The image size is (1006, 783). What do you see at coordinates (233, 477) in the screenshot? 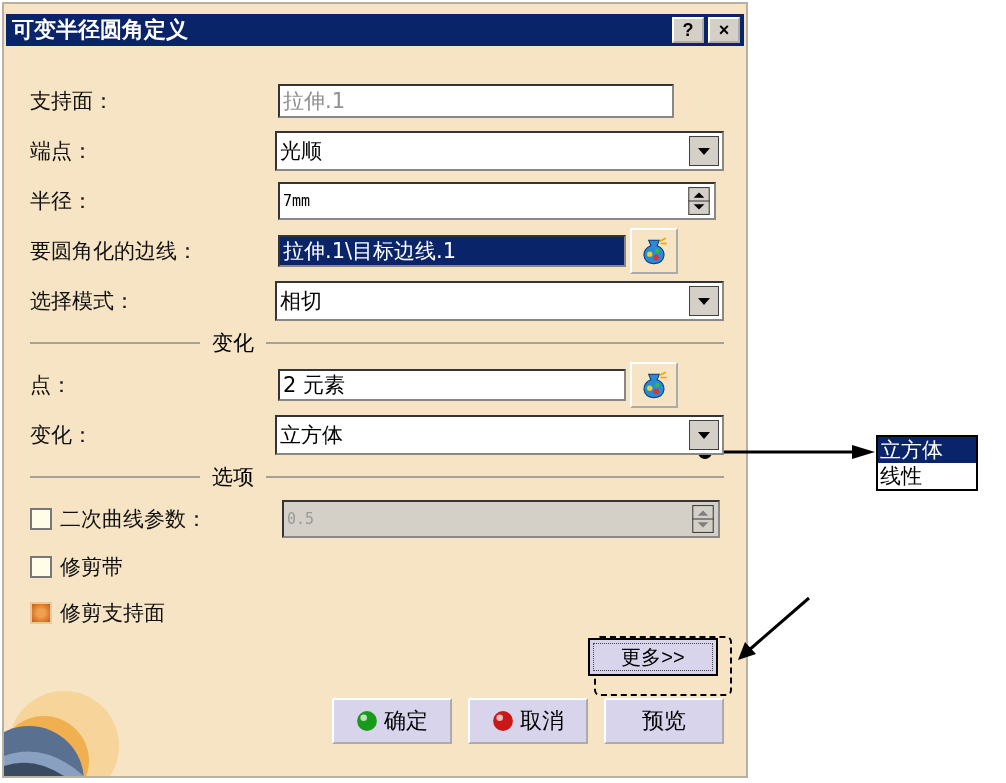
I see `section-label: 选项` at bounding box center [233, 477].